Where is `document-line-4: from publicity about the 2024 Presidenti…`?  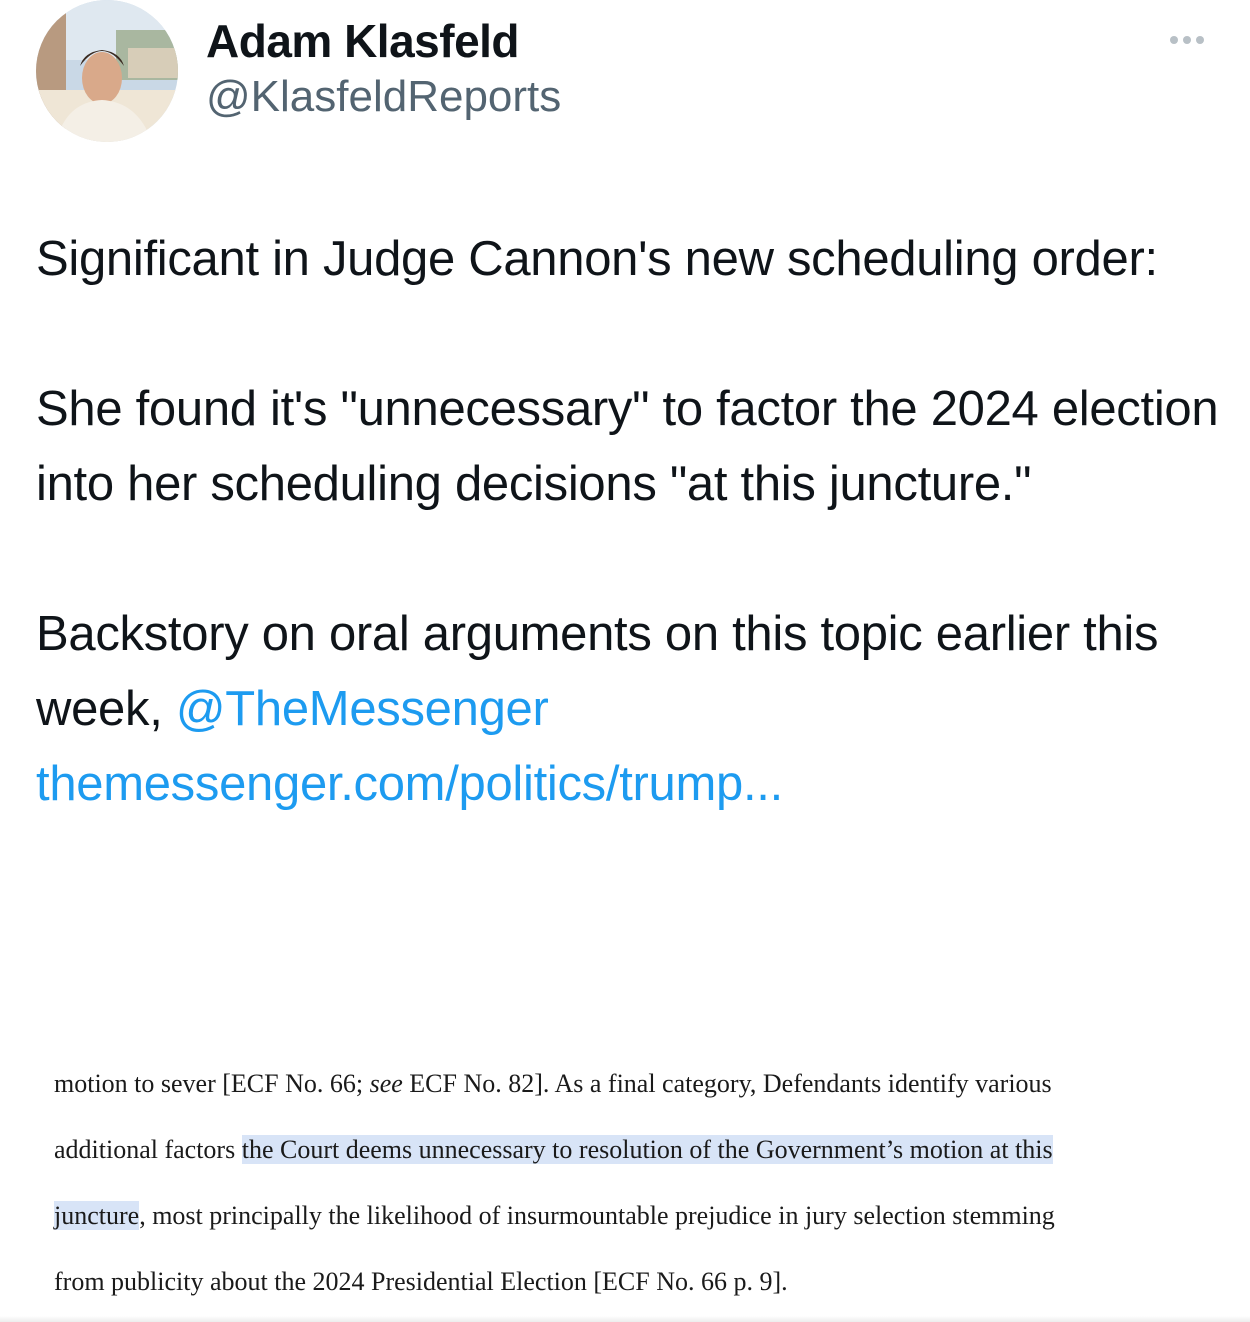
document-line-4: from publicity about the 2024 Presidenti… is located at coordinates (421, 1281).